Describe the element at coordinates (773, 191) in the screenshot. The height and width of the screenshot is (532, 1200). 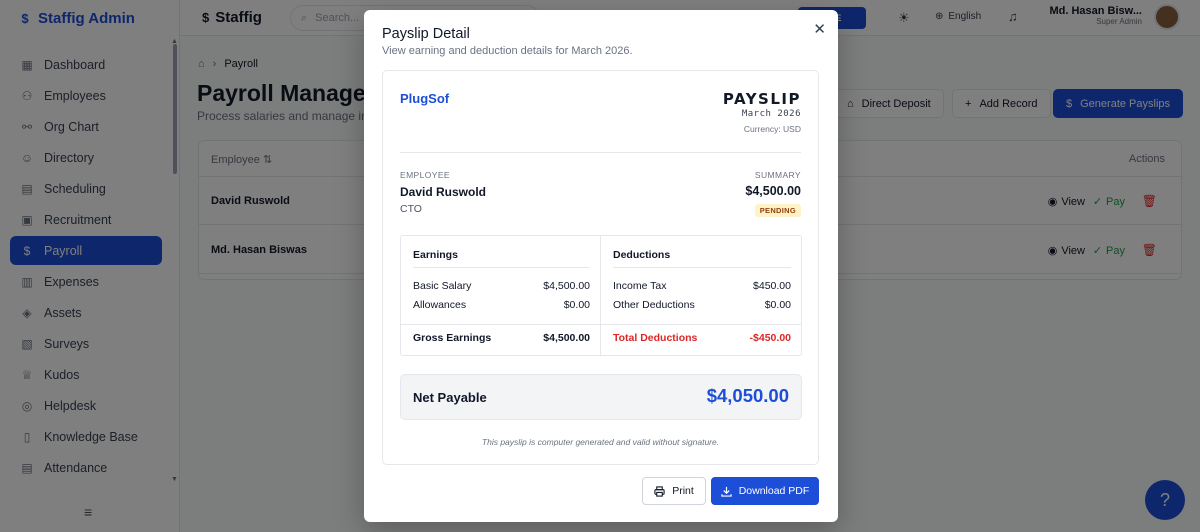
I see `summary-value: $4,500.00` at that location.